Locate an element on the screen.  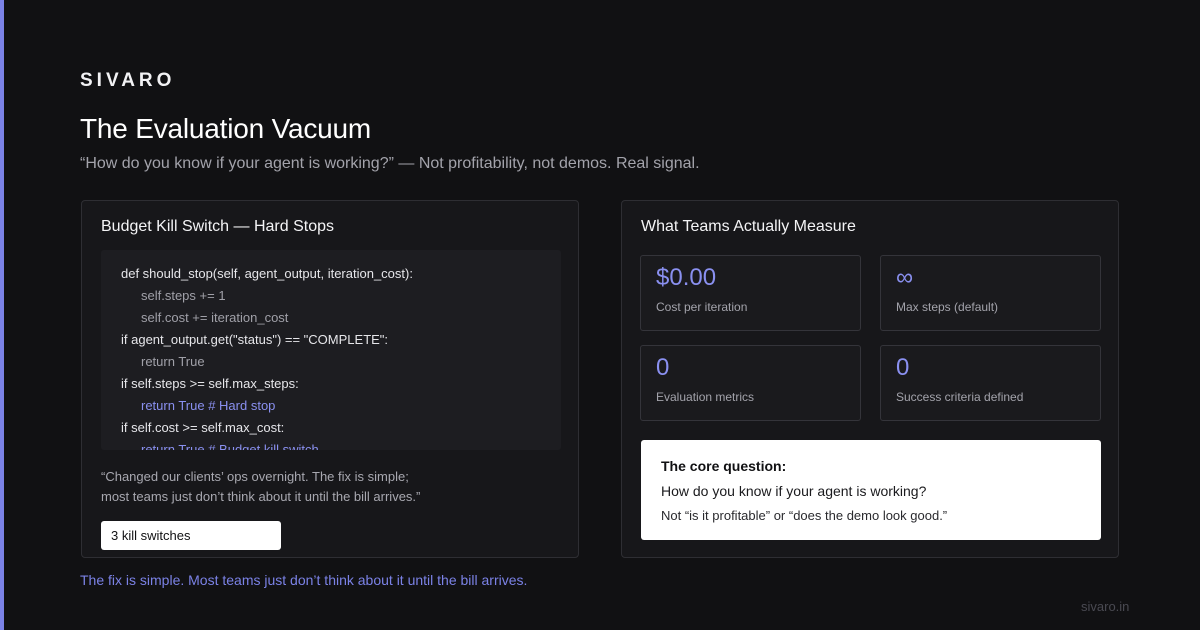
metric-success-criteria: 0 Success criteria defined is located at coordinates (990, 383).